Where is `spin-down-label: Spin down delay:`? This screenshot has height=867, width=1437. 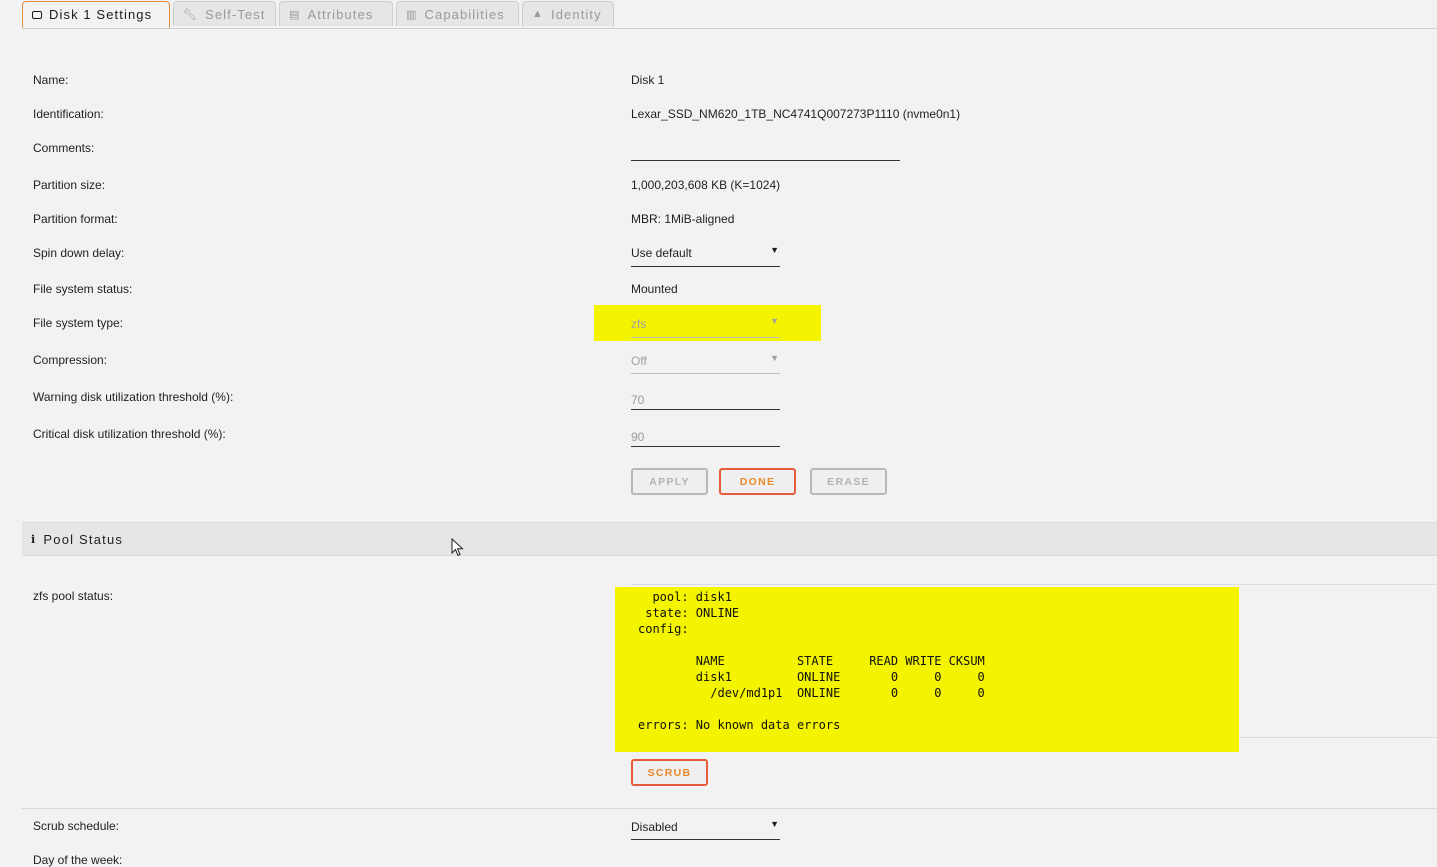 spin-down-label: Spin down delay: is located at coordinates (79, 253).